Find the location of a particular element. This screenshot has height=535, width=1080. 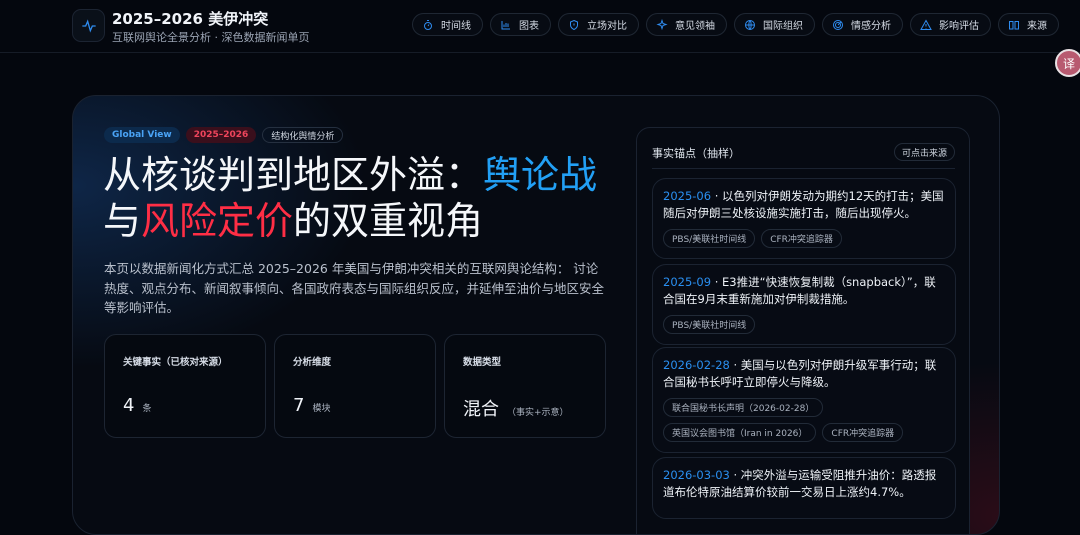

nav-radar: 情感分析 is located at coordinates (862, 24).